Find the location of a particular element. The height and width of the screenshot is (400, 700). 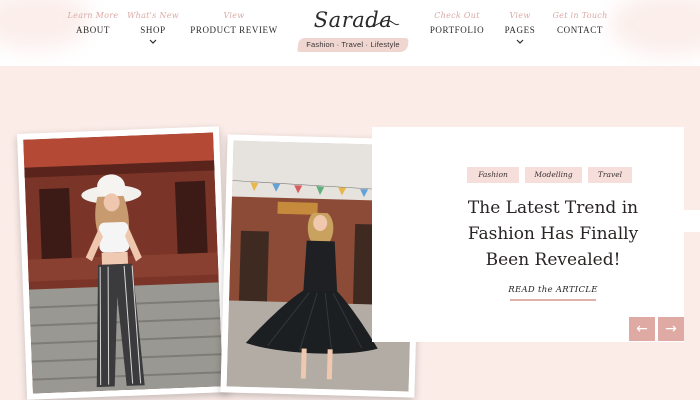

slider-next-button: → is located at coordinates (671, 329).